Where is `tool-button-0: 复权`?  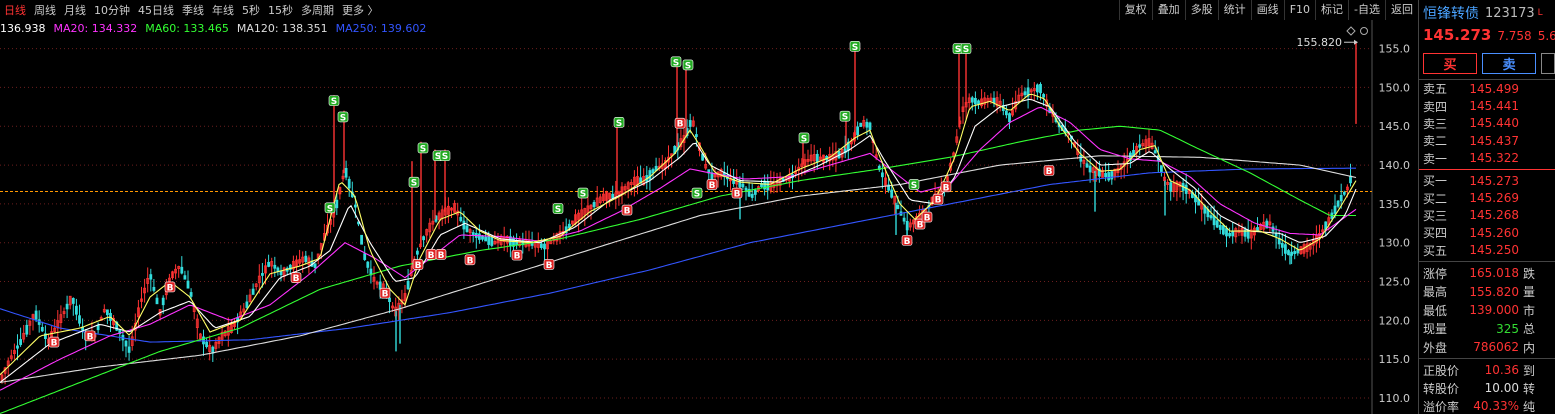
tool-button-0: 复权 is located at coordinates (1135, 10).